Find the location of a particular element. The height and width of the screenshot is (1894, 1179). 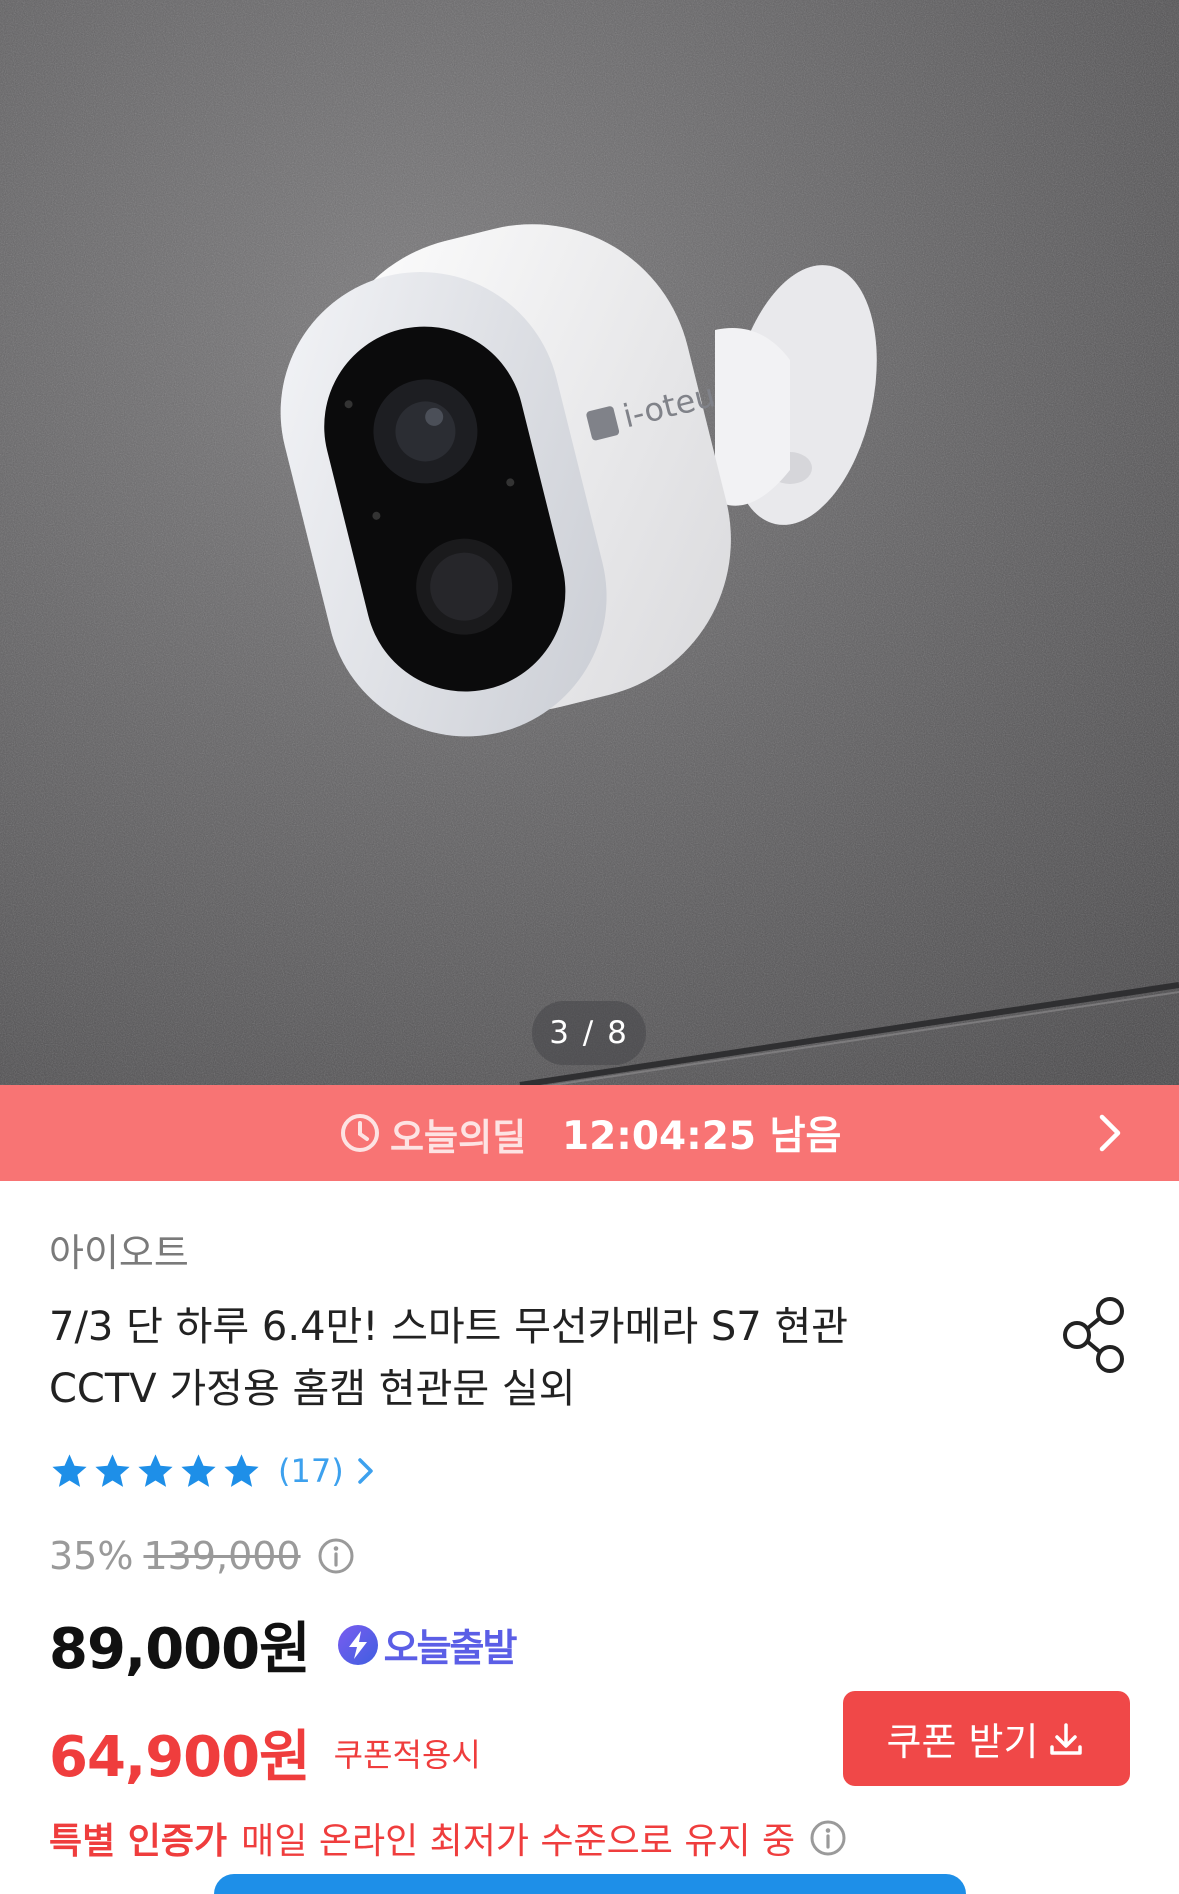

deal-countdown: 12:04:25 남음 is located at coordinates (702, 1136).